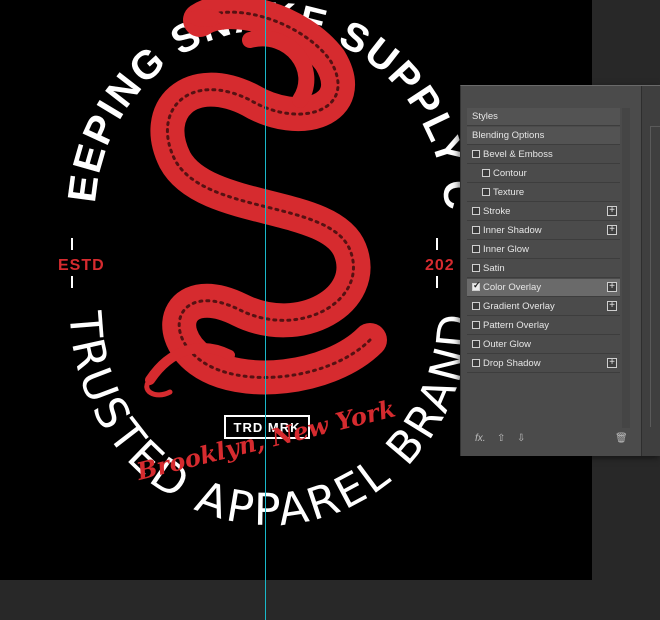 The height and width of the screenshot is (620, 660). I want to click on style-label: Satin, so click(494, 268).